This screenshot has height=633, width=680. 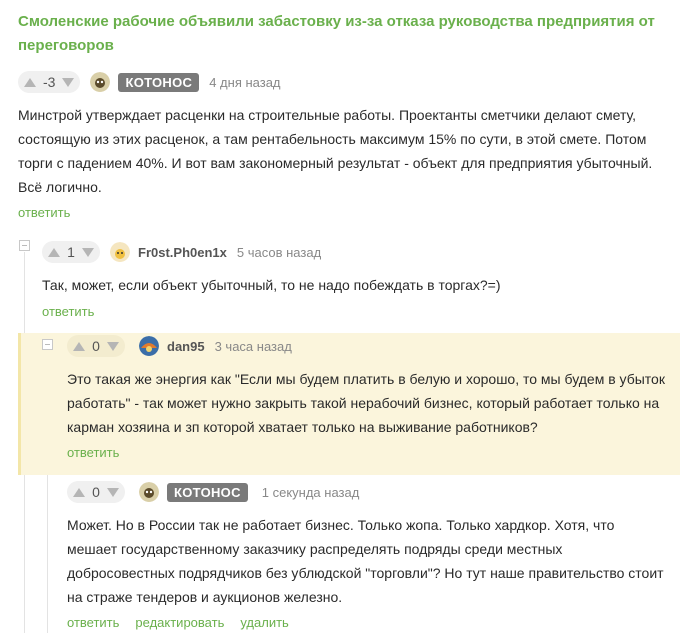 What do you see at coordinates (279, 252) in the screenshot?
I see `comment-time: 5 часов назад` at bounding box center [279, 252].